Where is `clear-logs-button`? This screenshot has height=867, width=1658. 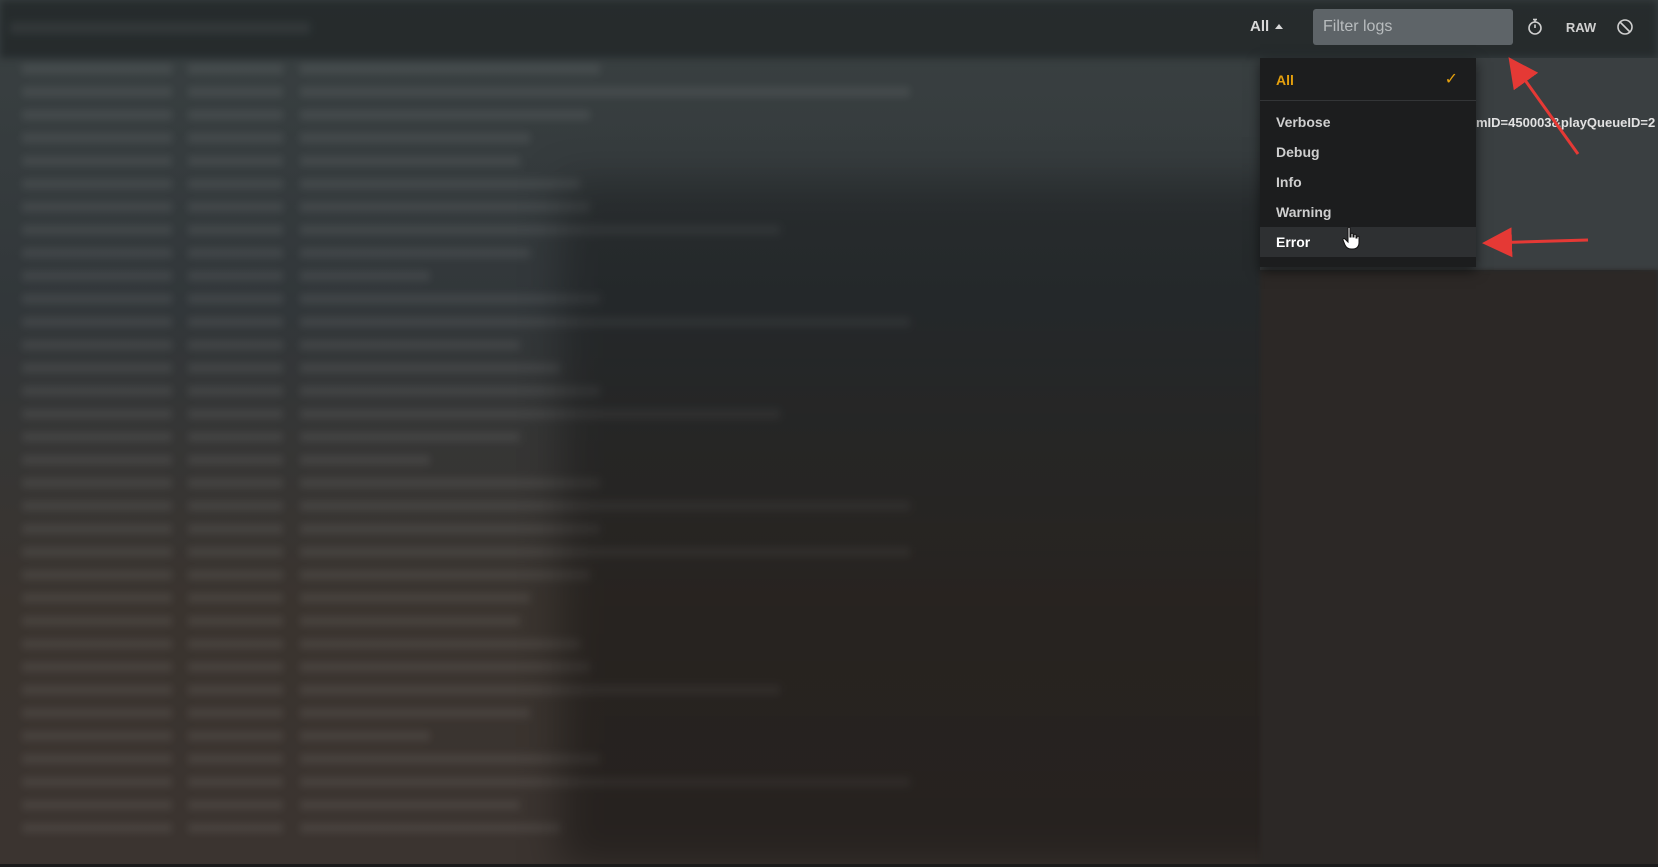 clear-logs-button is located at coordinates (1625, 27).